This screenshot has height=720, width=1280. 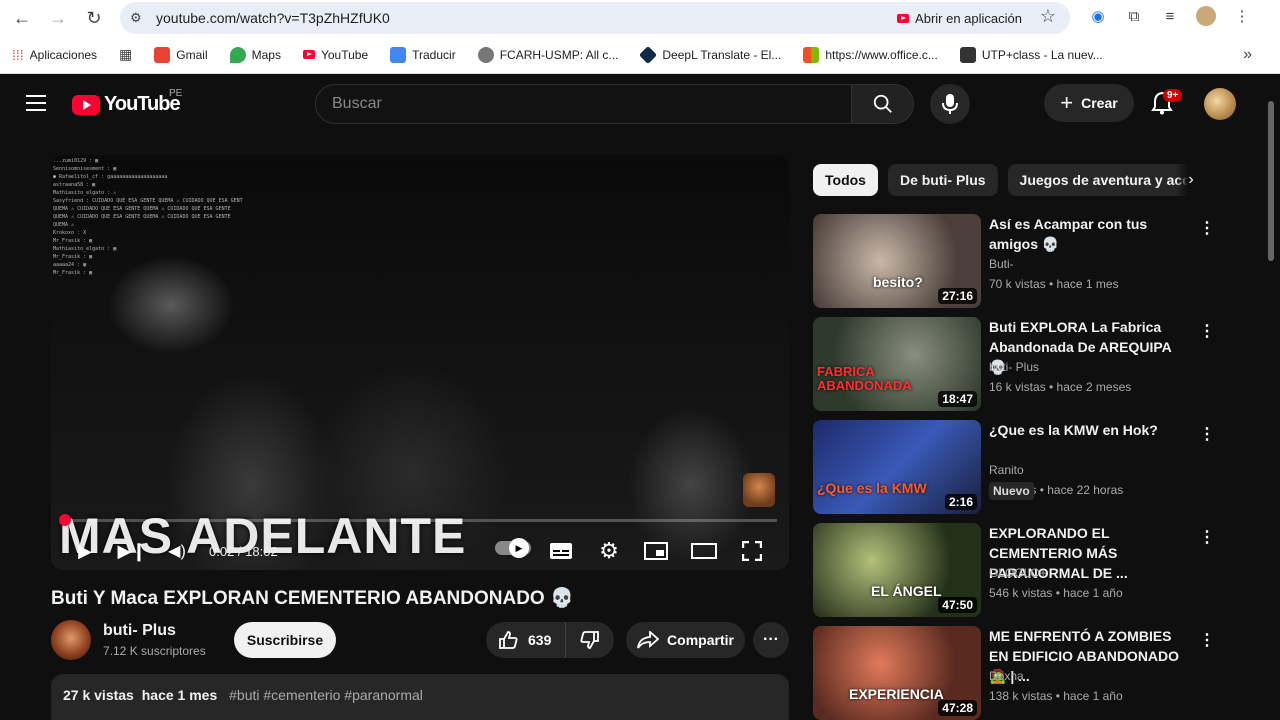 What do you see at coordinates (897, 673) in the screenshot?
I see `video-thumbnail: EXPERIENCIA 47:28` at bounding box center [897, 673].